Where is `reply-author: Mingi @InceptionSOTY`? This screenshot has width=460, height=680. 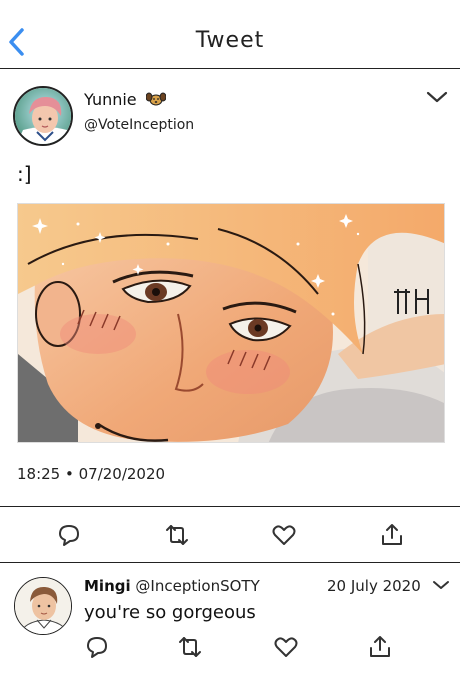
reply-author: Mingi @InceptionSOTY is located at coordinates (172, 586).